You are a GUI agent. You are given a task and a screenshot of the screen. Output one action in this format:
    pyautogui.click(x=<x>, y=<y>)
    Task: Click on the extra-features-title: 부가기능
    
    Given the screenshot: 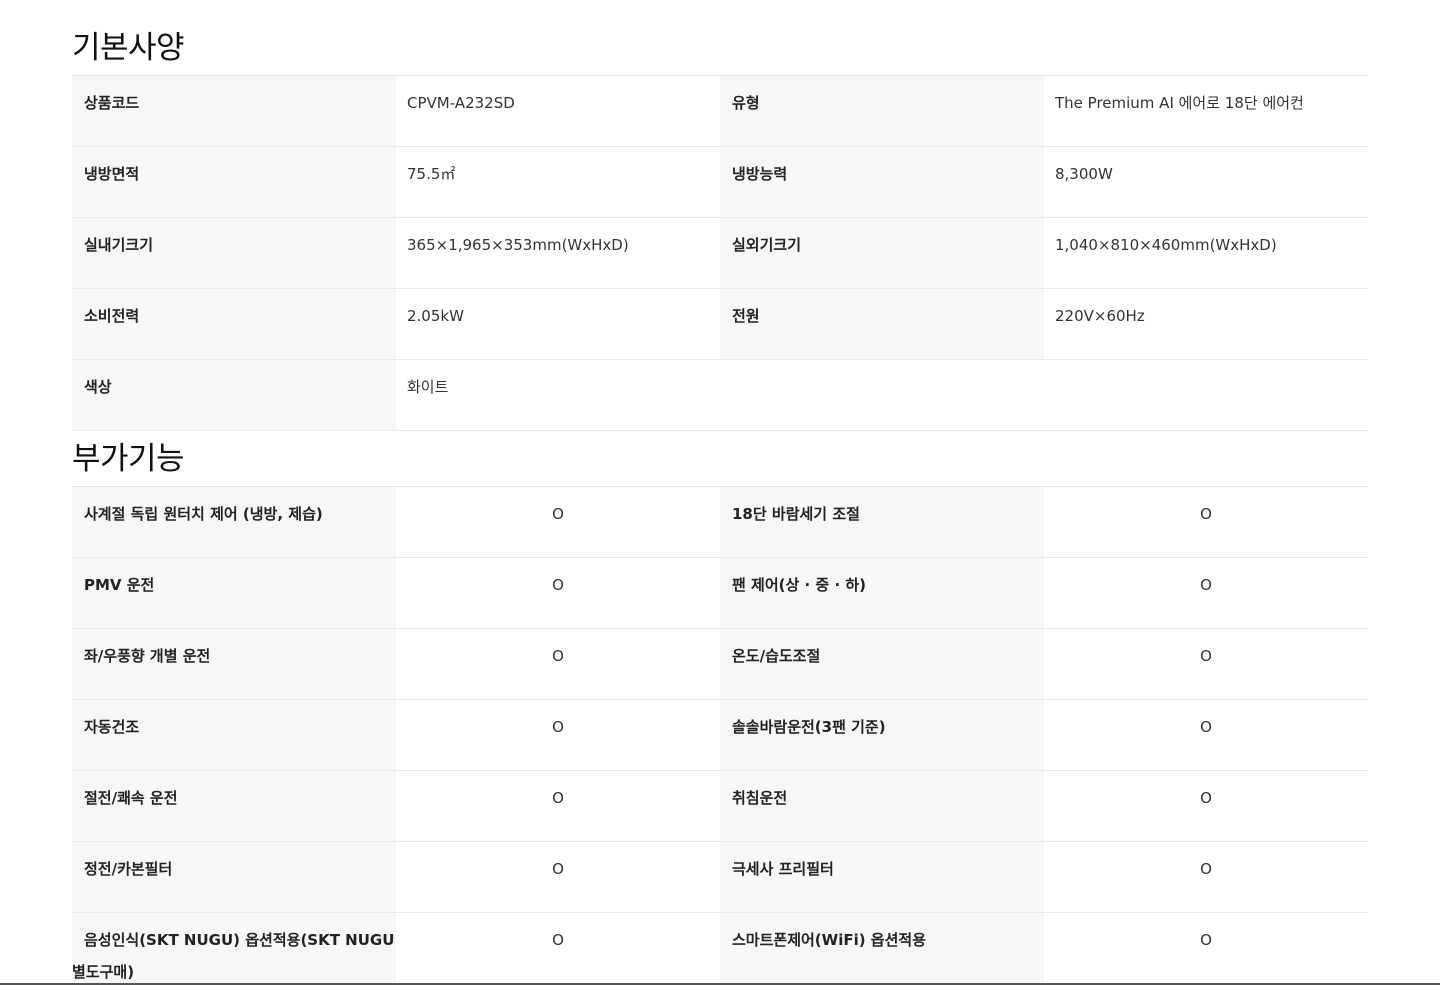 What is the action you would take?
    pyautogui.click(x=128, y=459)
    